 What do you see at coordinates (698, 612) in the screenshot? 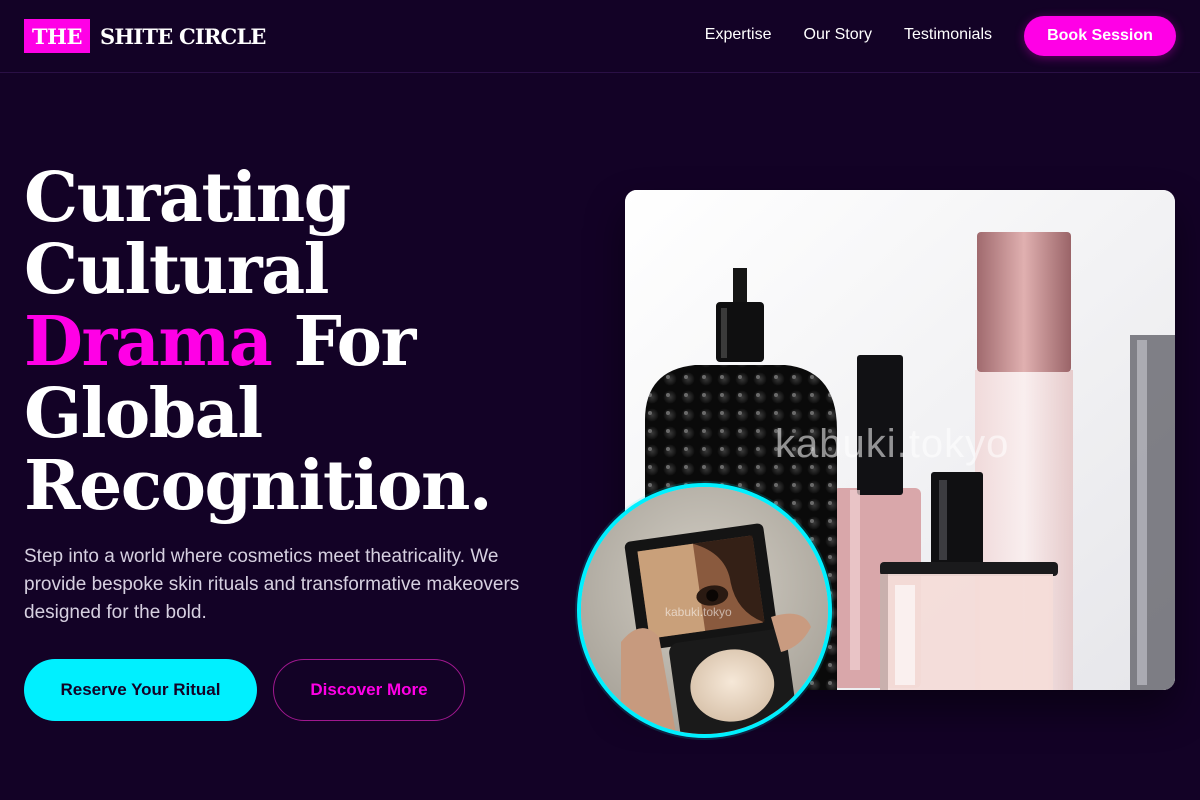
I see `circle-image-watermark: kabuki.tokyo` at bounding box center [698, 612].